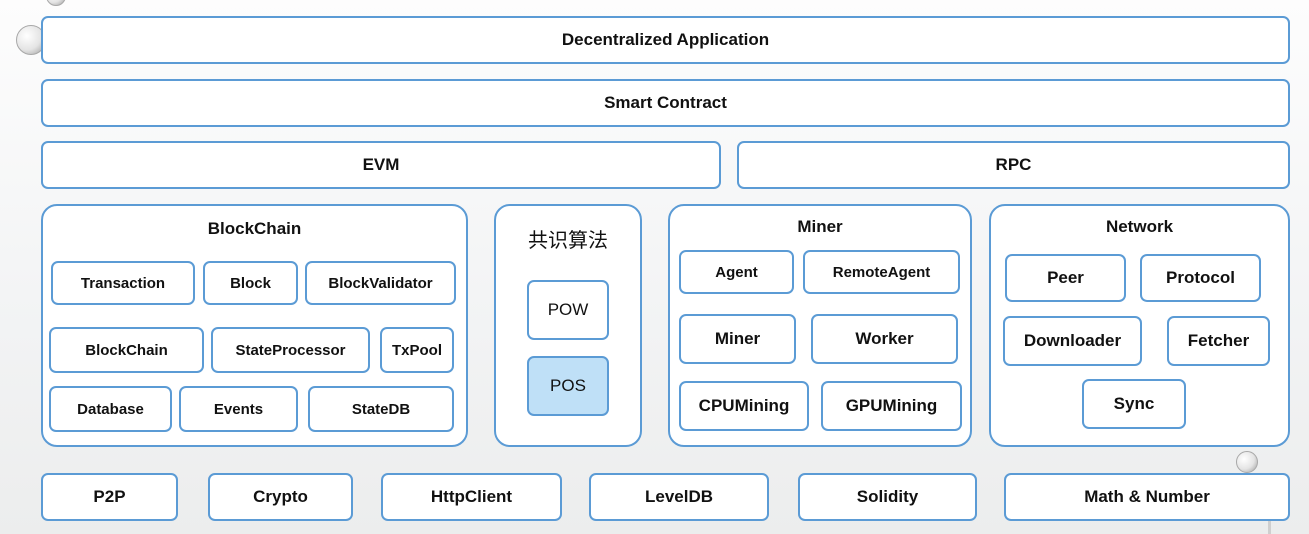 Image resolution: width=1309 pixels, height=534 pixels. Describe the element at coordinates (290, 350) in the screenshot. I see `stateprocessor-box: StateProcessor` at that location.